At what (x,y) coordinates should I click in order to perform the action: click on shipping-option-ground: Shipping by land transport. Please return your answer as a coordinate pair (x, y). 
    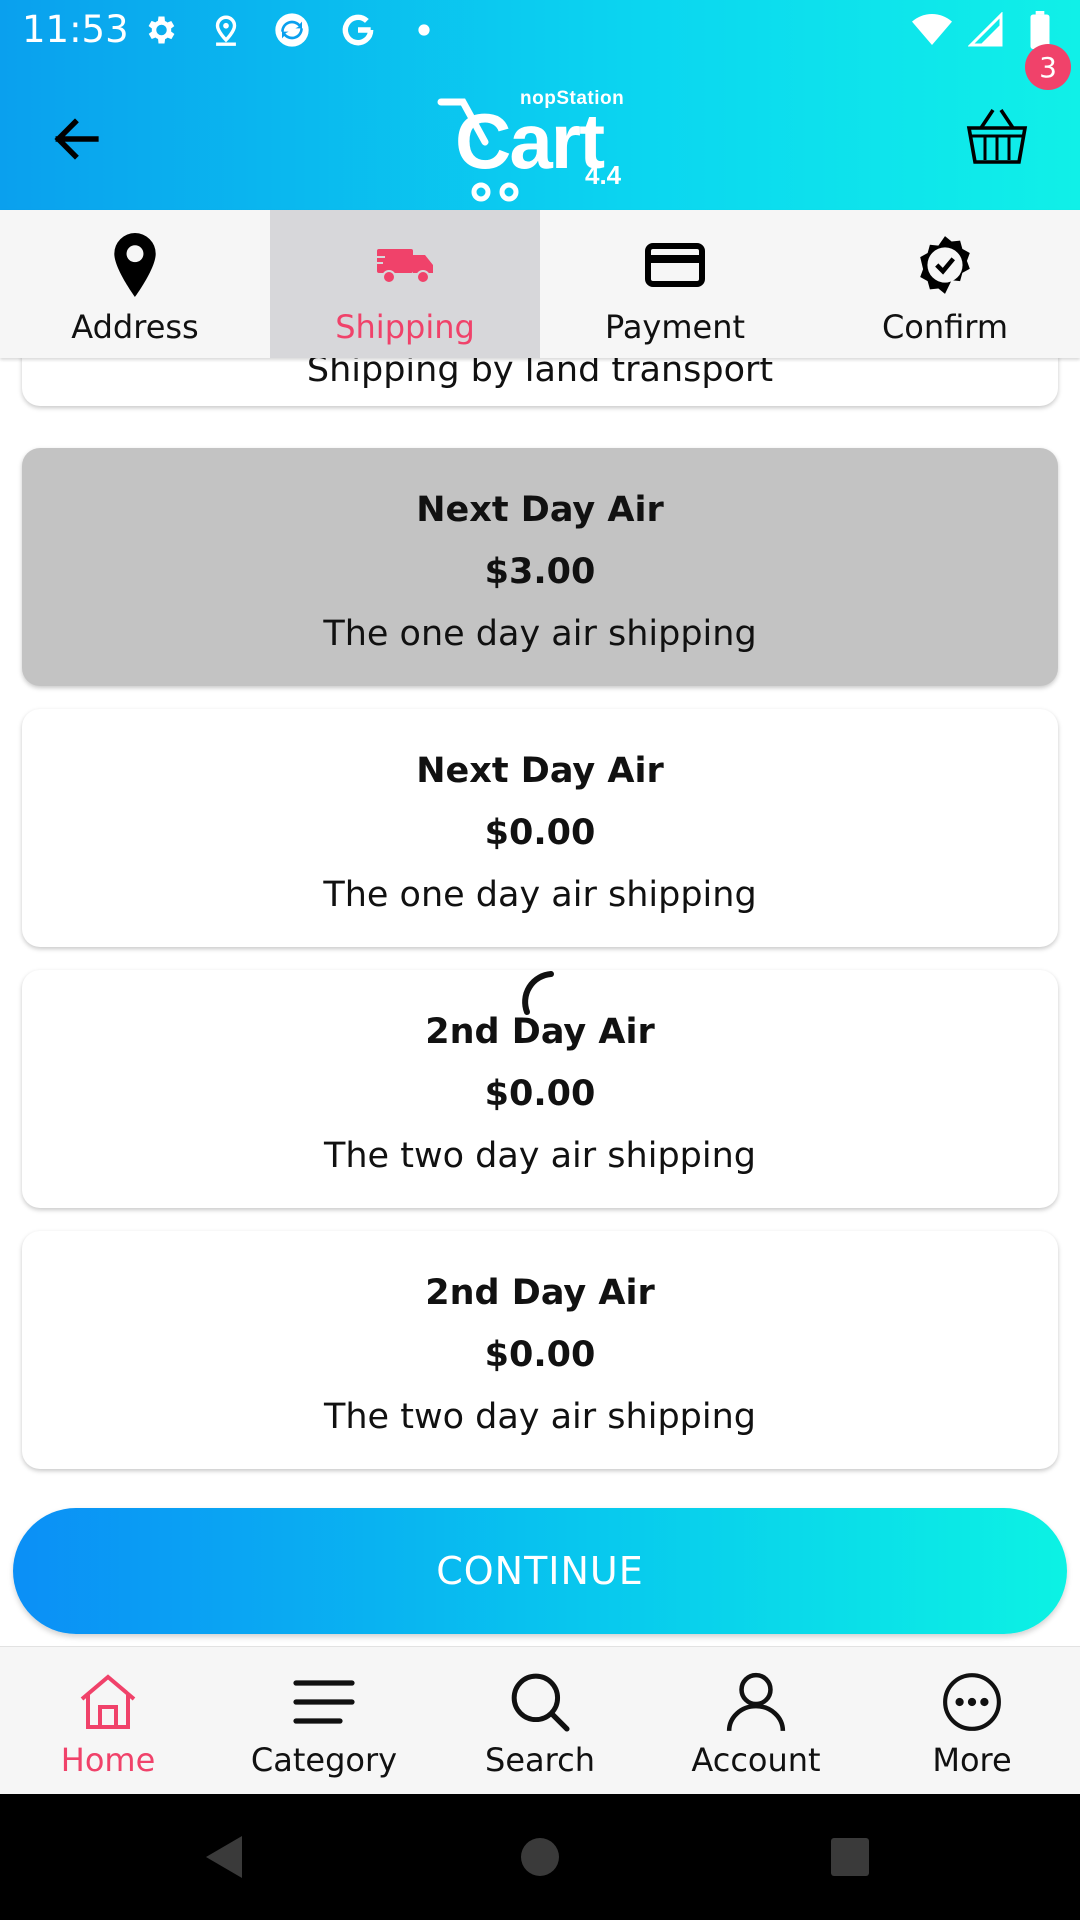
    Looking at the image, I should click on (540, 382).